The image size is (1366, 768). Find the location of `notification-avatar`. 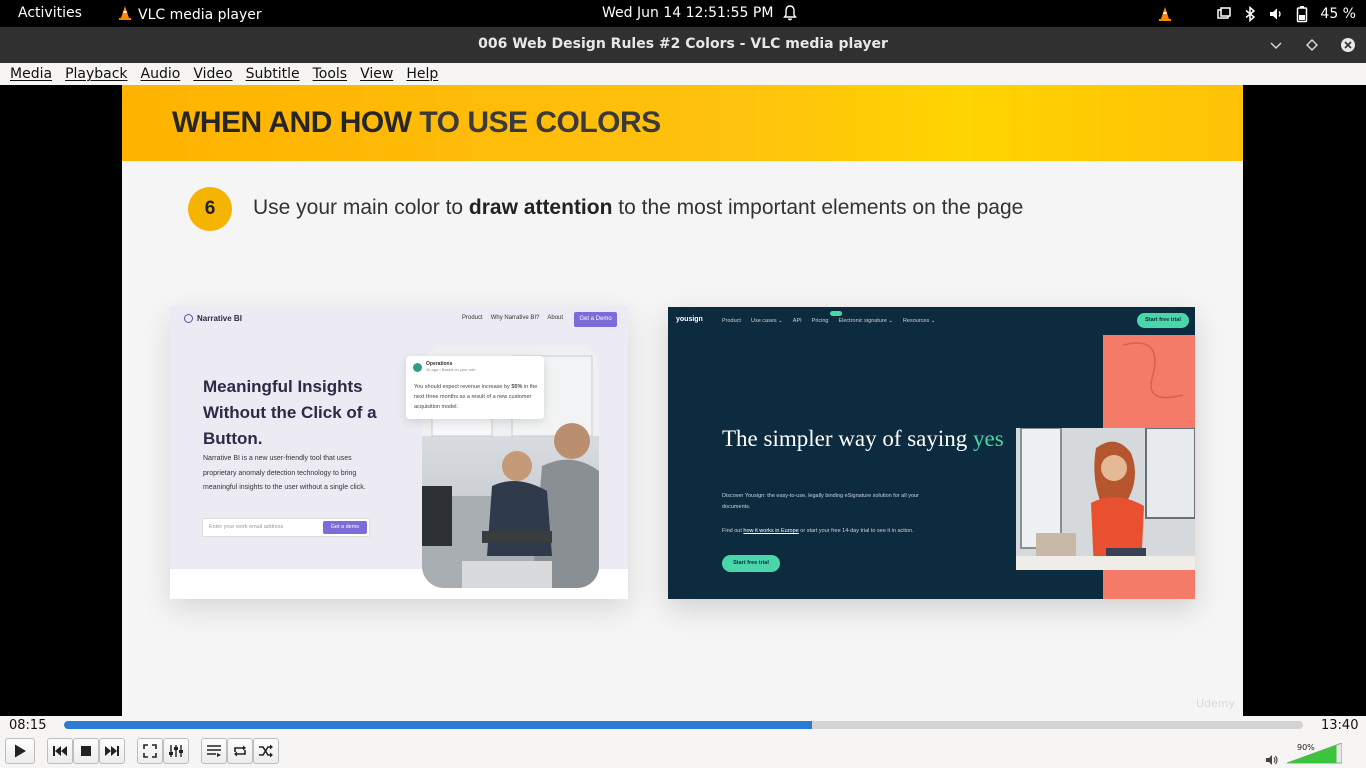

notification-avatar is located at coordinates (417, 367).